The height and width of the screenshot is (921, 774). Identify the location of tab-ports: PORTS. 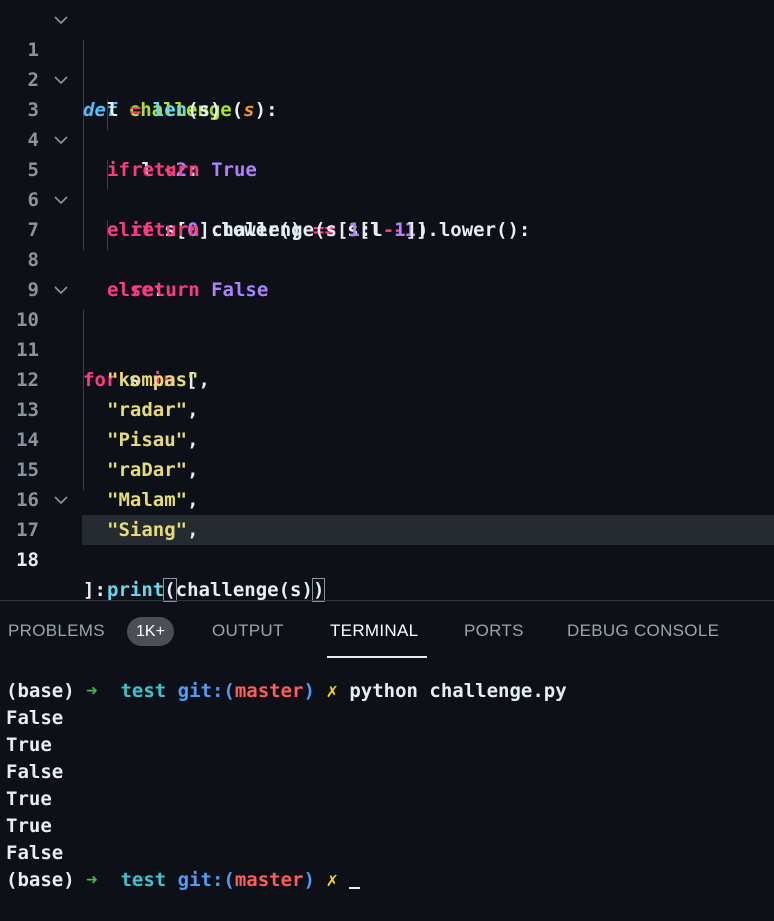
(494, 631).